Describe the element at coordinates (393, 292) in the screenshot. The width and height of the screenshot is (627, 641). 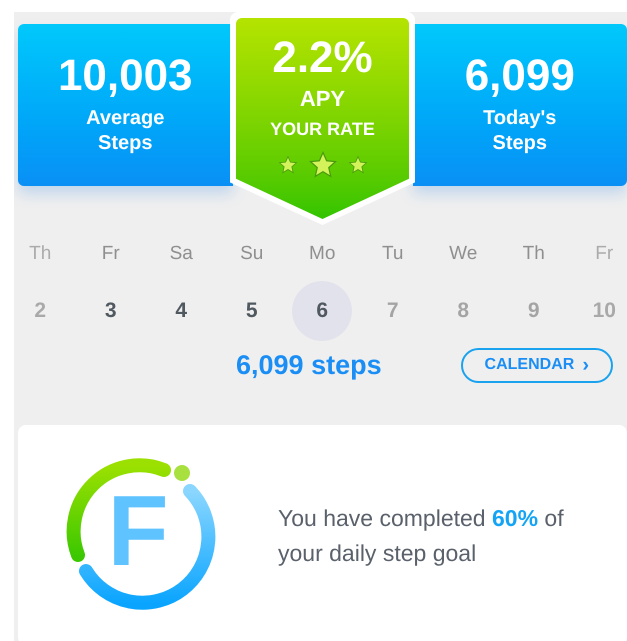
I see `day-item: Tu 7` at that location.